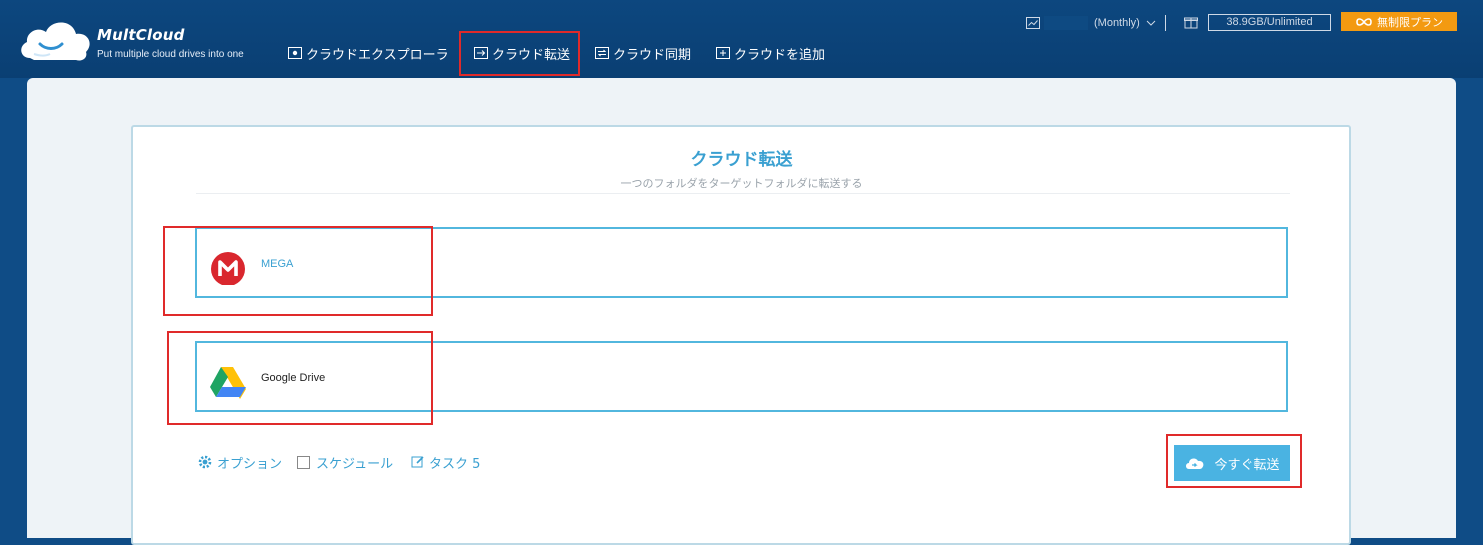 Image resolution: width=1483 pixels, height=545 pixels. What do you see at coordinates (295, 53) in the screenshot?
I see `explorer-icon` at bounding box center [295, 53].